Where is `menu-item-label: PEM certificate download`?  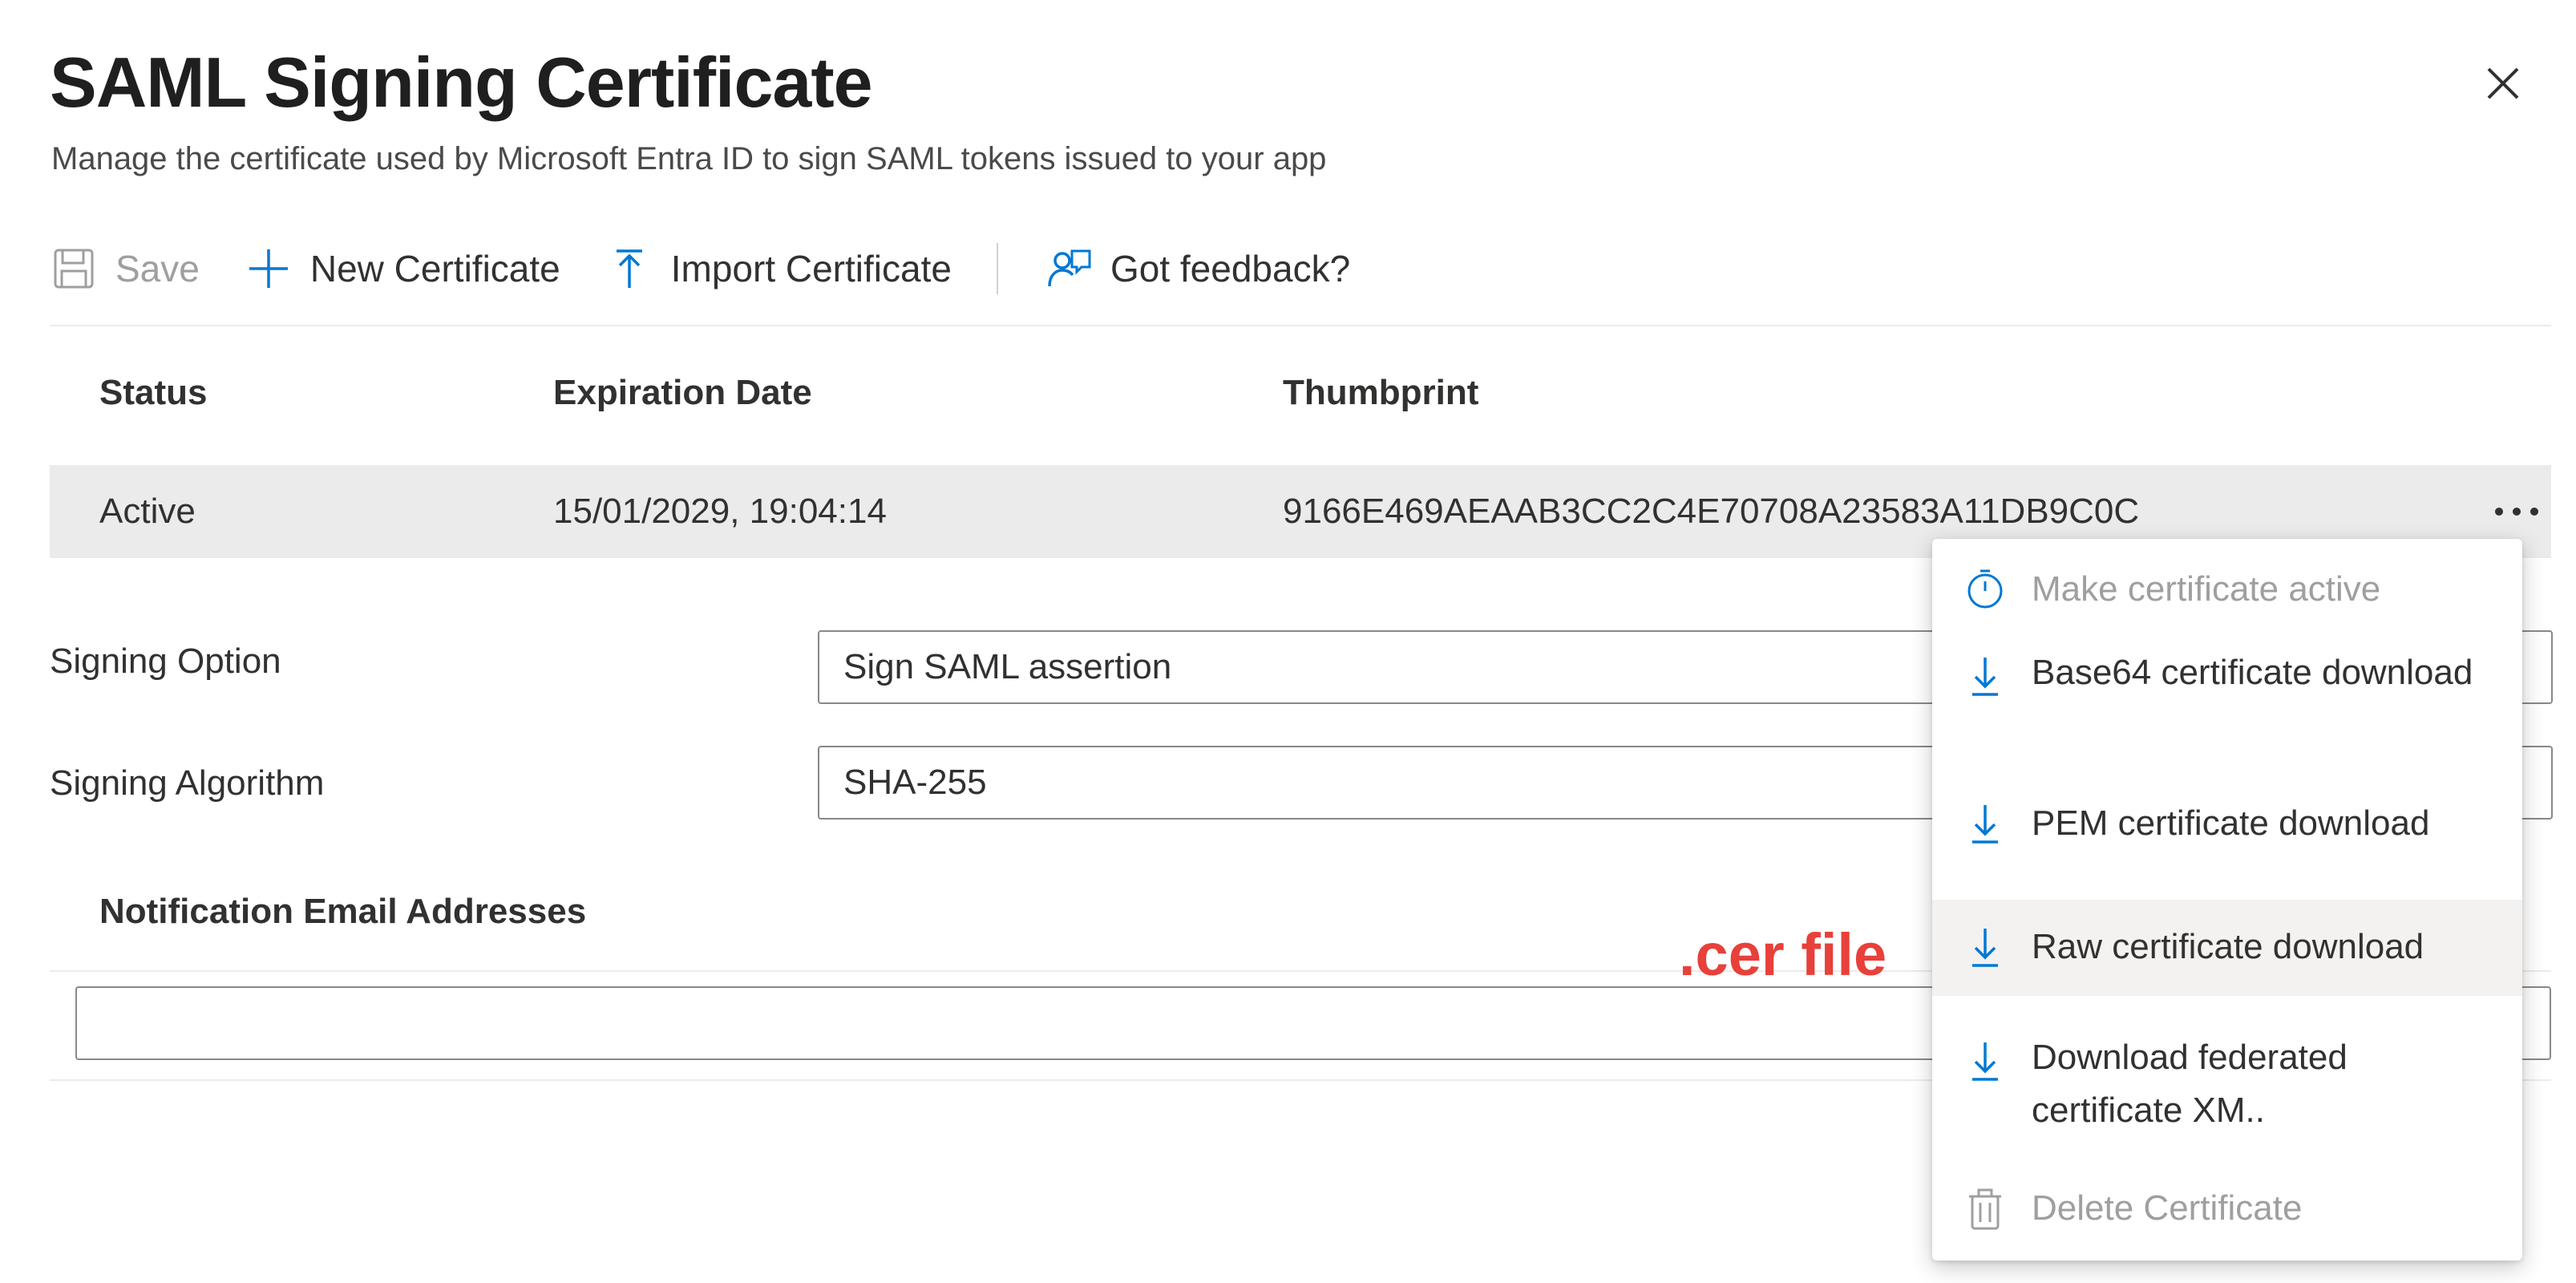
menu-item-label: PEM certificate download is located at coordinates (2231, 823).